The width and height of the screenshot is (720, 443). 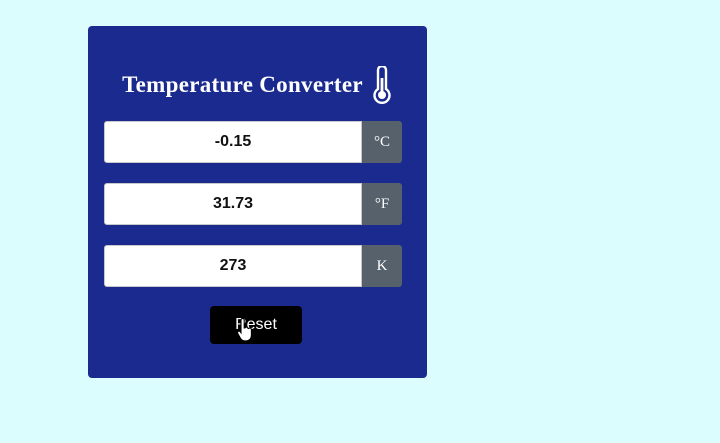 I want to click on reset-button: Reset, so click(x=256, y=325).